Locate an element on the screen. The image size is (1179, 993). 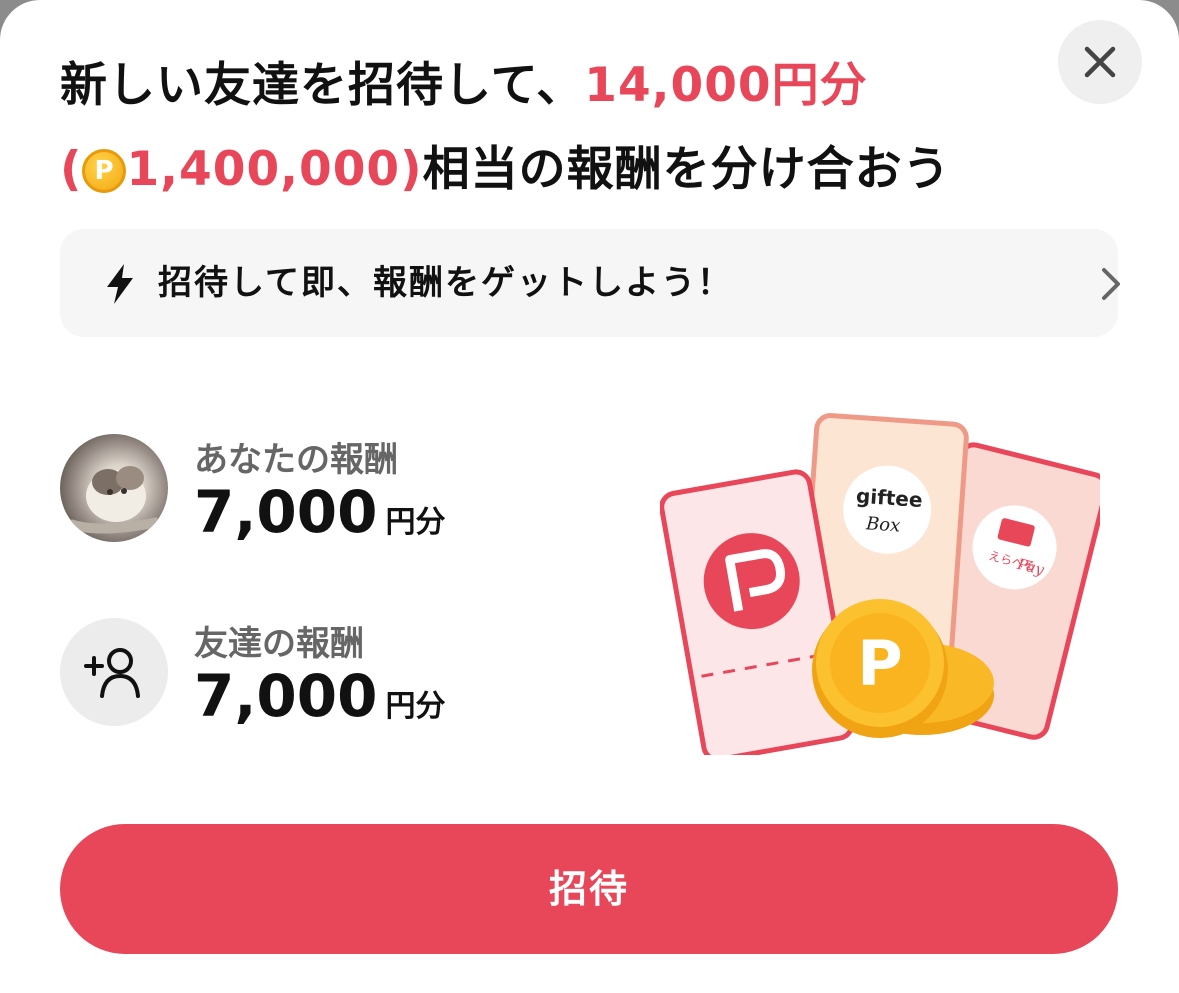
cat-photo is located at coordinates (114, 500).